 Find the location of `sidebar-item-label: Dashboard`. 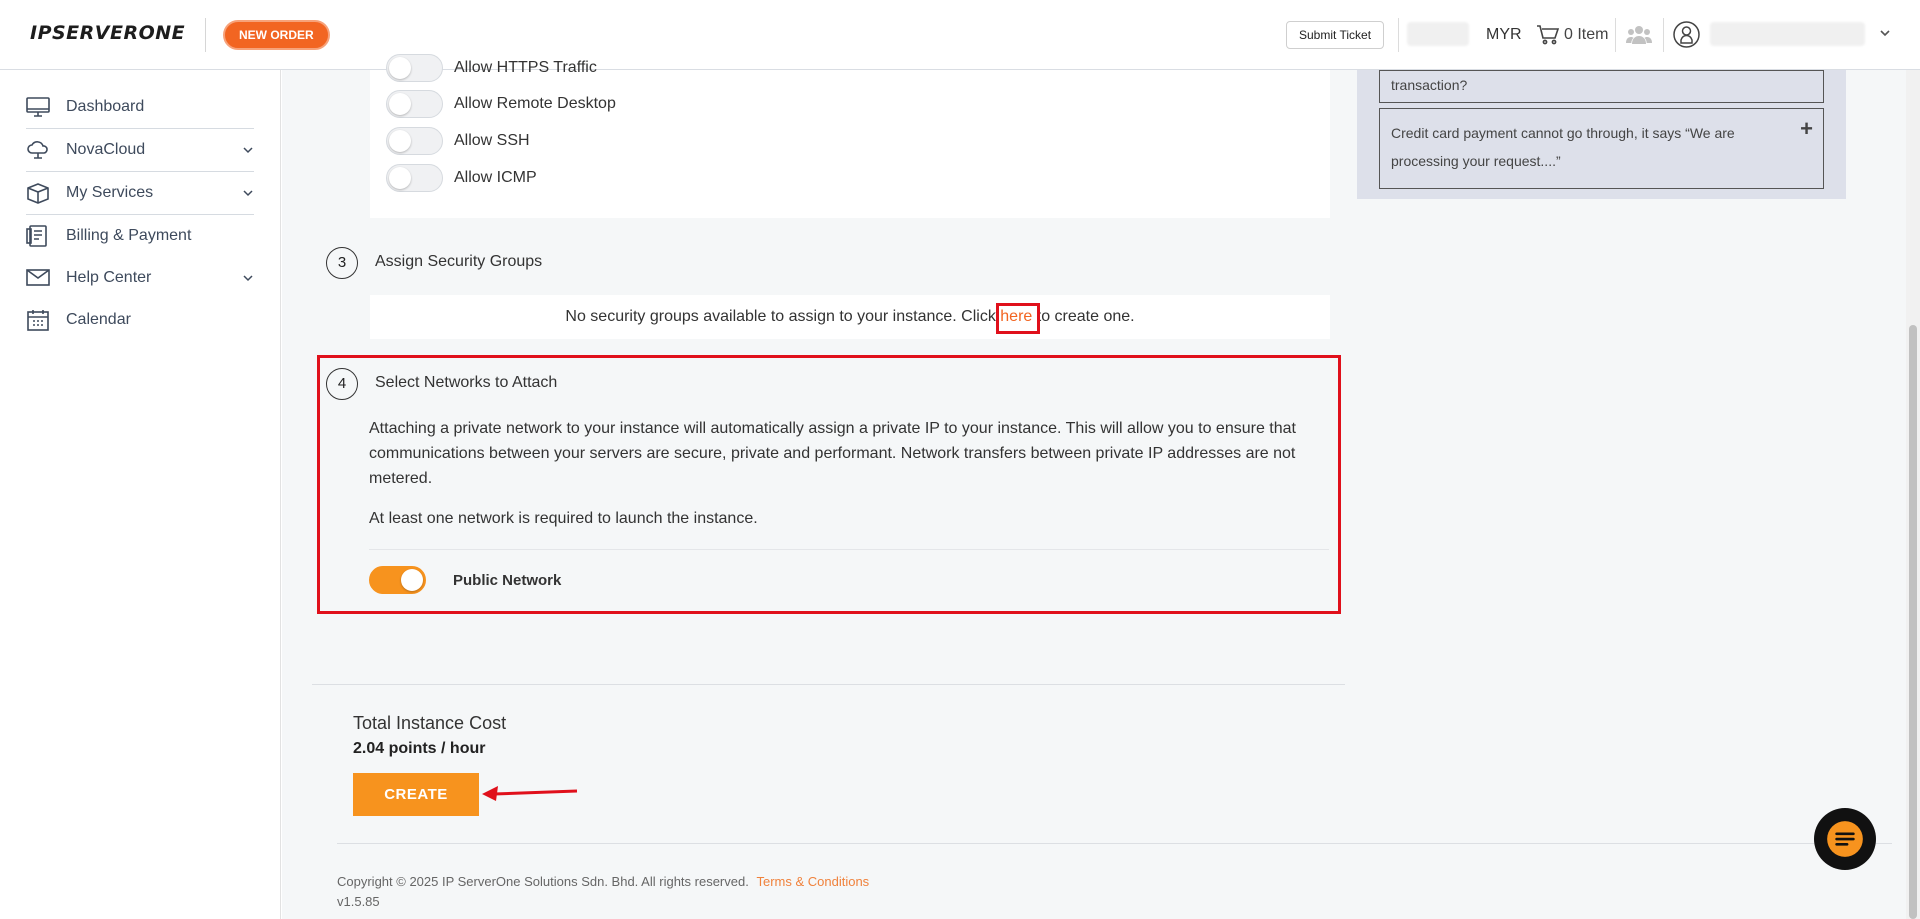

sidebar-item-label: Dashboard is located at coordinates (105, 106).